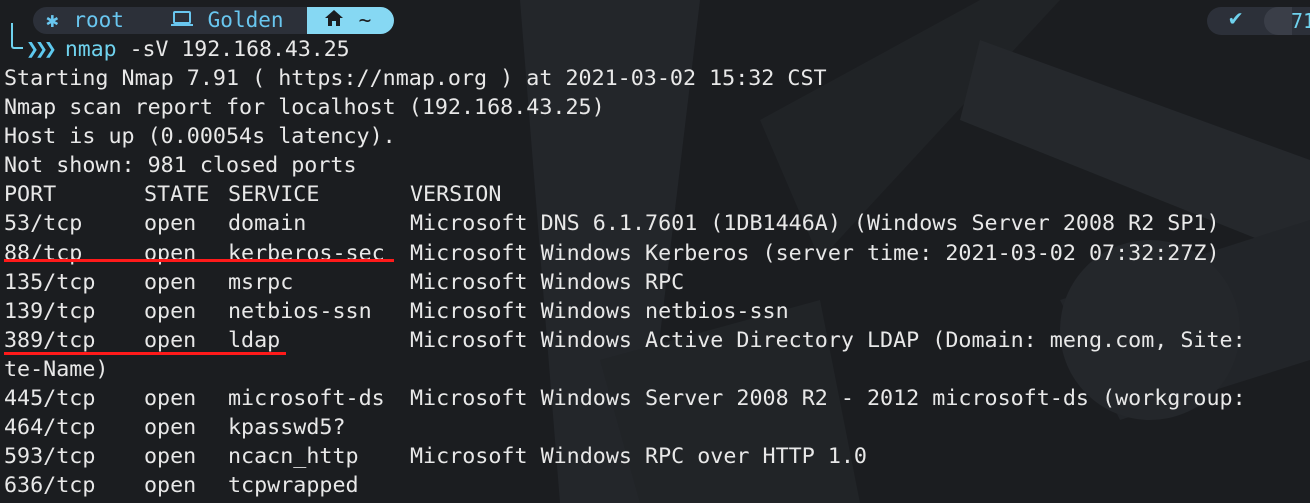 Image resolution: width=1310 pixels, height=503 pixels. What do you see at coordinates (625, 427) in the screenshot?
I see `table-row: 464/tcp open kpasswd5?` at bounding box center [625, 427].